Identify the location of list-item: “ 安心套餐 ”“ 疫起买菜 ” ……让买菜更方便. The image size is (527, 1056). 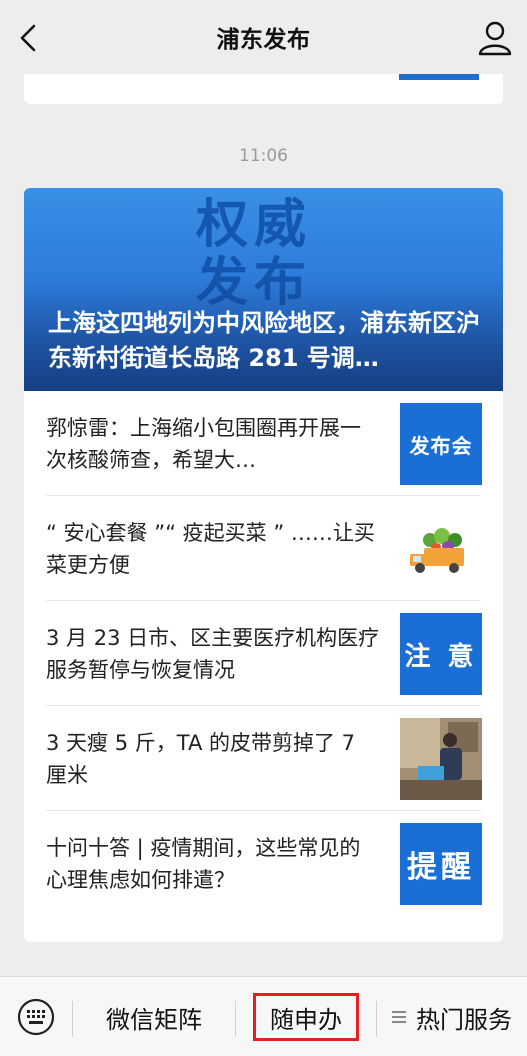
(264, 548).